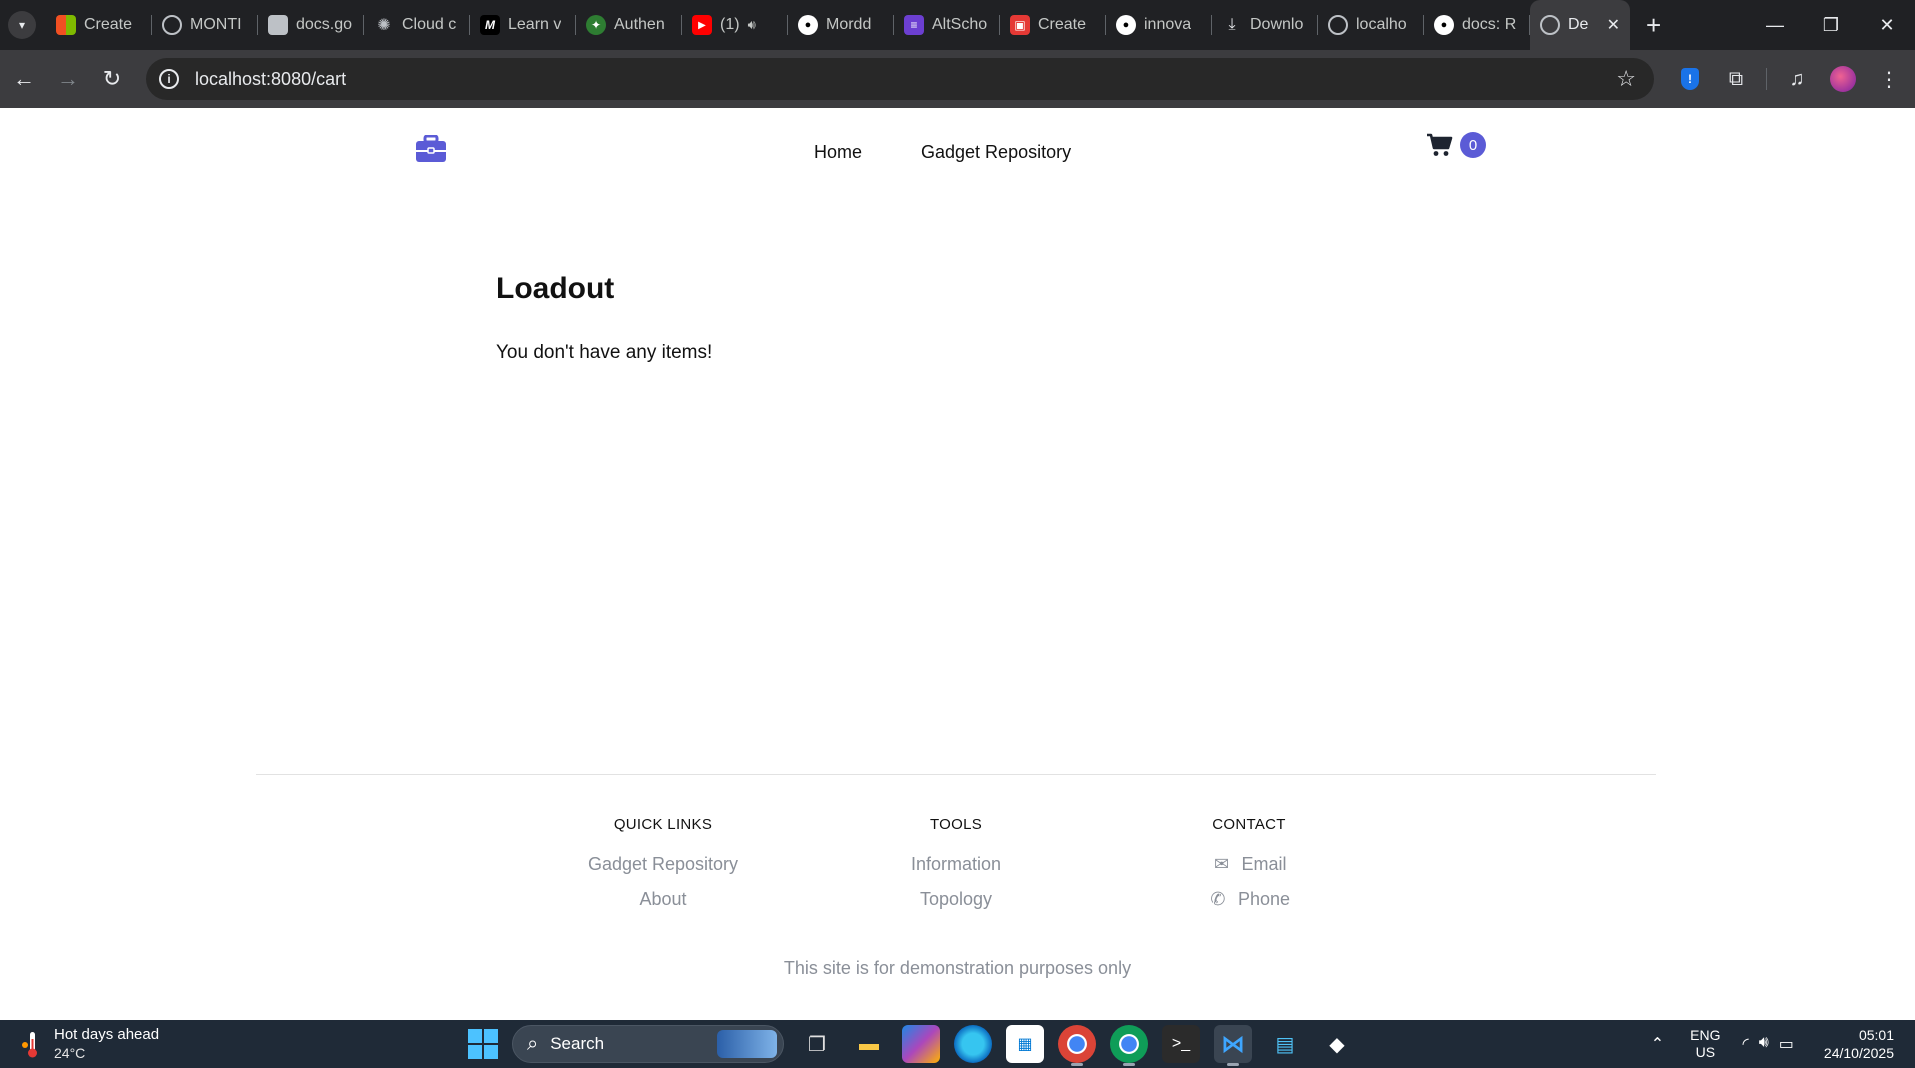  I want to click on nav-gadget-repository-link: Gadget Repository, so click(996, 152).